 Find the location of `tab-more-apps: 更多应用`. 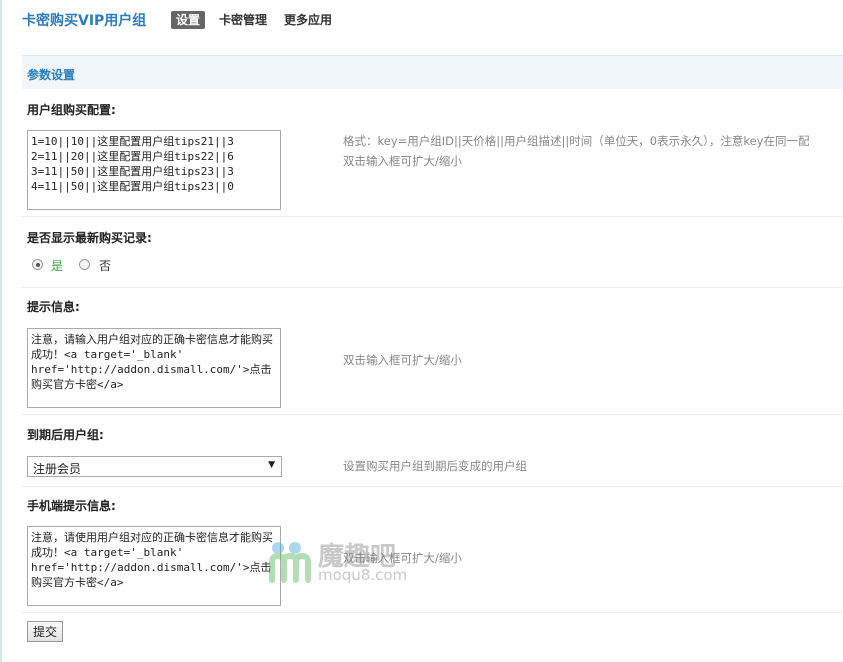

tab-more-apps: 更多应用 is located at coordinates (308, 20).